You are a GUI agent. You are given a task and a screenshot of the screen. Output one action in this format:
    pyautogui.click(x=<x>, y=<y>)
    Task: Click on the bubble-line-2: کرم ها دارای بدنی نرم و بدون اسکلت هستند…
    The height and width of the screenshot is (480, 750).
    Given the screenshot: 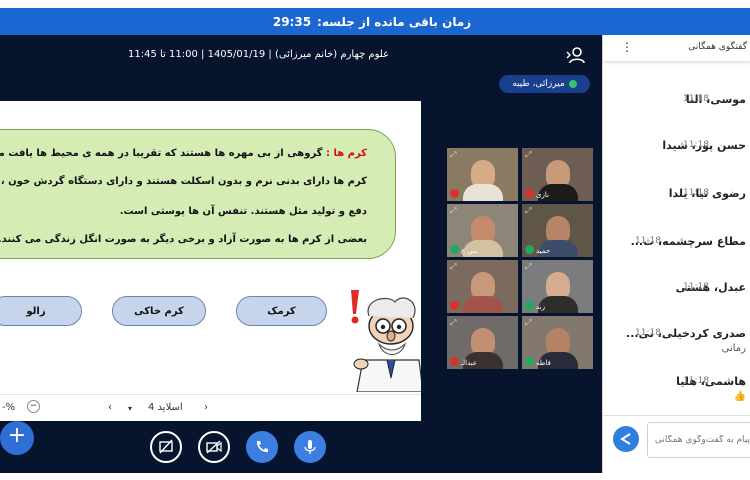 What is the action you would take?
    pyautogui.click(x=183, y=181)
    